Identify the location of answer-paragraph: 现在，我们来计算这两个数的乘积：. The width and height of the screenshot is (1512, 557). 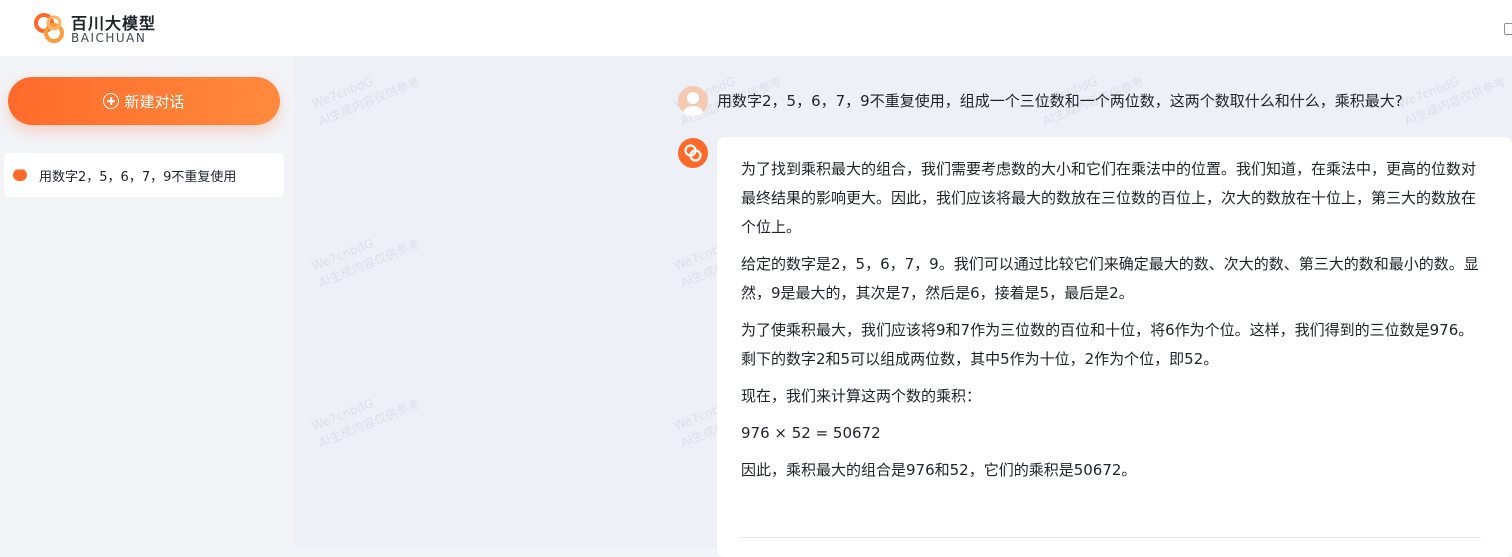
(861, 396).